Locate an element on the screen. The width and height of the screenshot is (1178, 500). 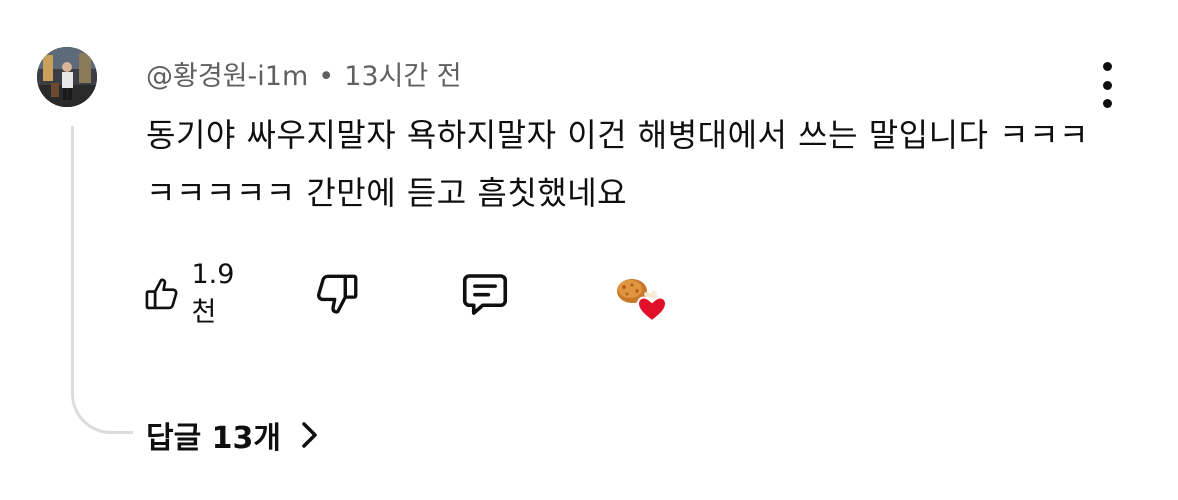
dislike-button is located at coordinates (337, 294).